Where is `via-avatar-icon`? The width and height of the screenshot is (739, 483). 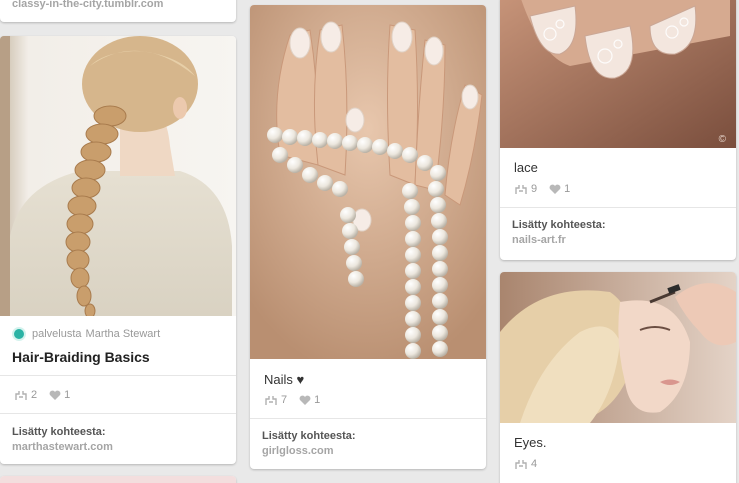
via-avatar-icon is located at coordinates (19, 334).